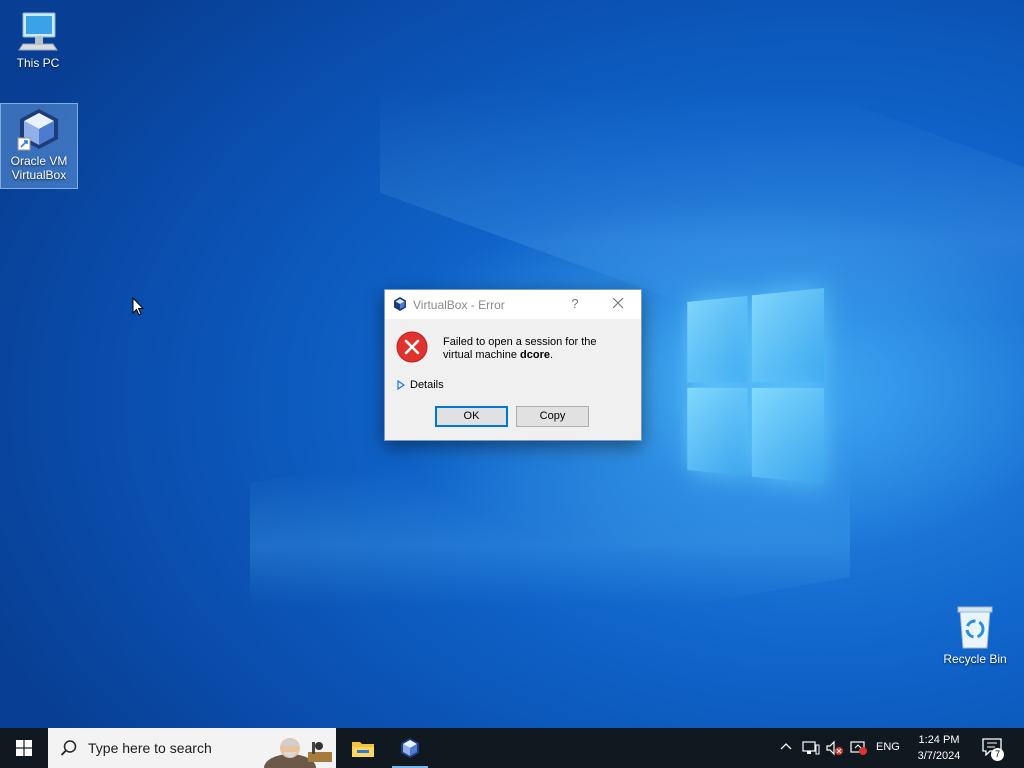  I want to click on search-highlight-illustration, so click(296, 748).